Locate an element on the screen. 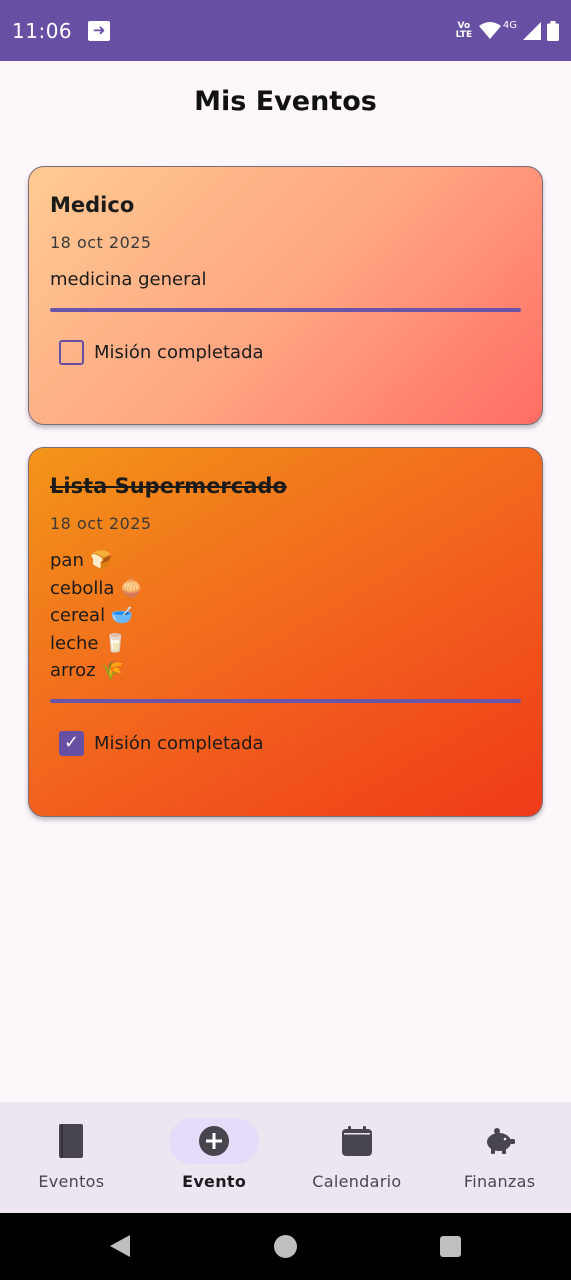 This screenshot has height=1280, width=571. piggy-bank-icon is located at coordinates (500, 1141).